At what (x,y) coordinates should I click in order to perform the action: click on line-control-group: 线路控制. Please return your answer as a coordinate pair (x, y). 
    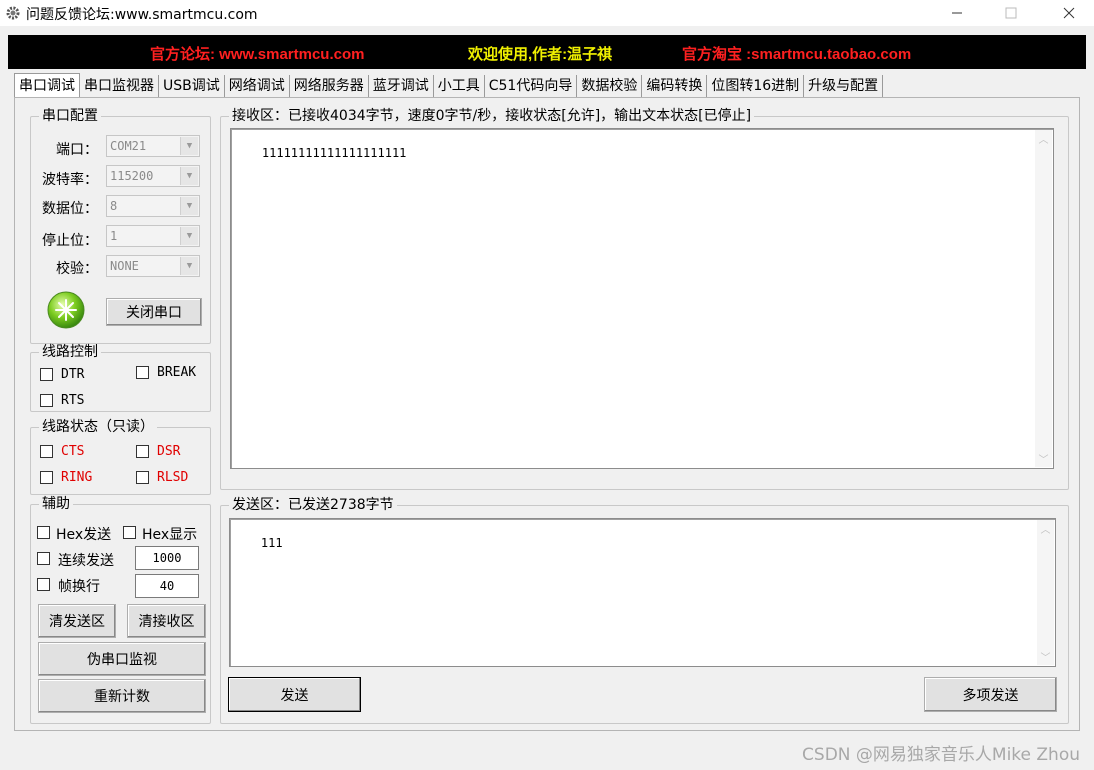
    Looking at the image, I should click on (120, 378).